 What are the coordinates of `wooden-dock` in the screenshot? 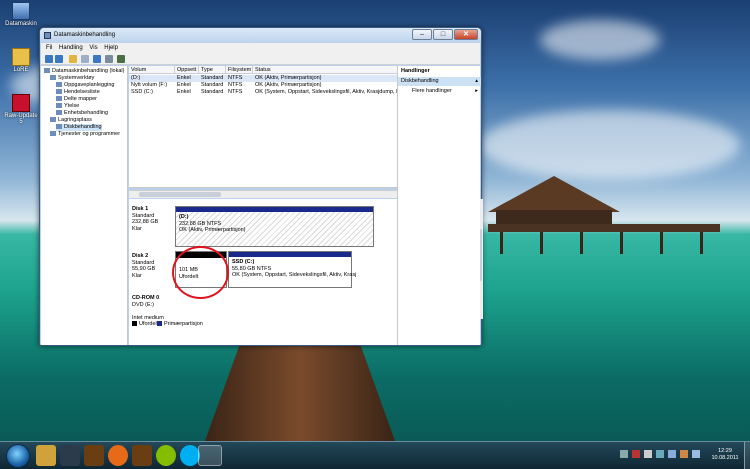 It's located at (300, 393).